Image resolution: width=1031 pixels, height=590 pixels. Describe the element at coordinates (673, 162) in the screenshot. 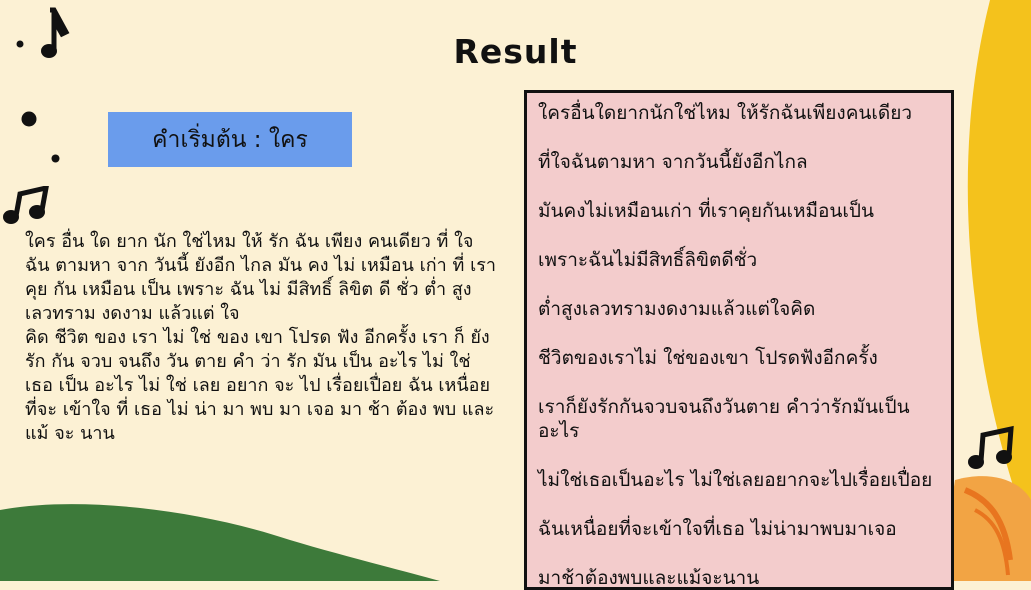

I see `result-line: ที่ใจฉันตามหา จากวันนี้ยังอีกไกล` at that location.